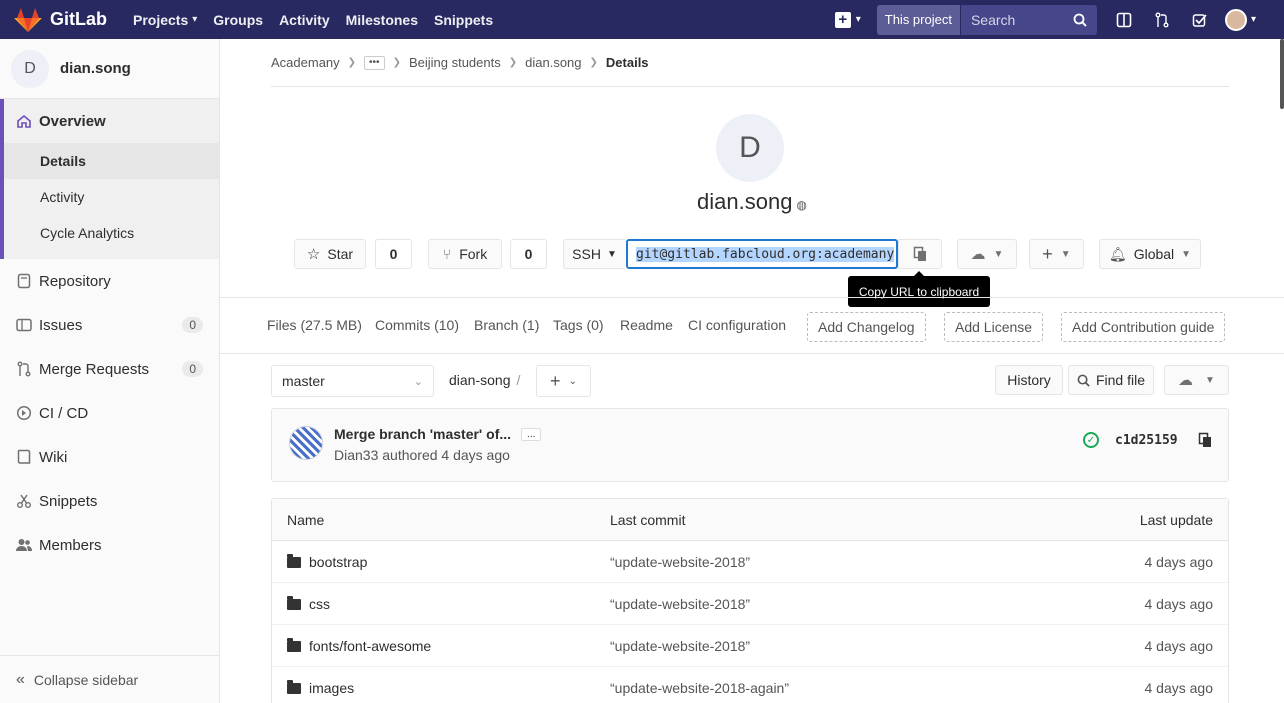  I want to click on scissors-icon, so click(24, 501).